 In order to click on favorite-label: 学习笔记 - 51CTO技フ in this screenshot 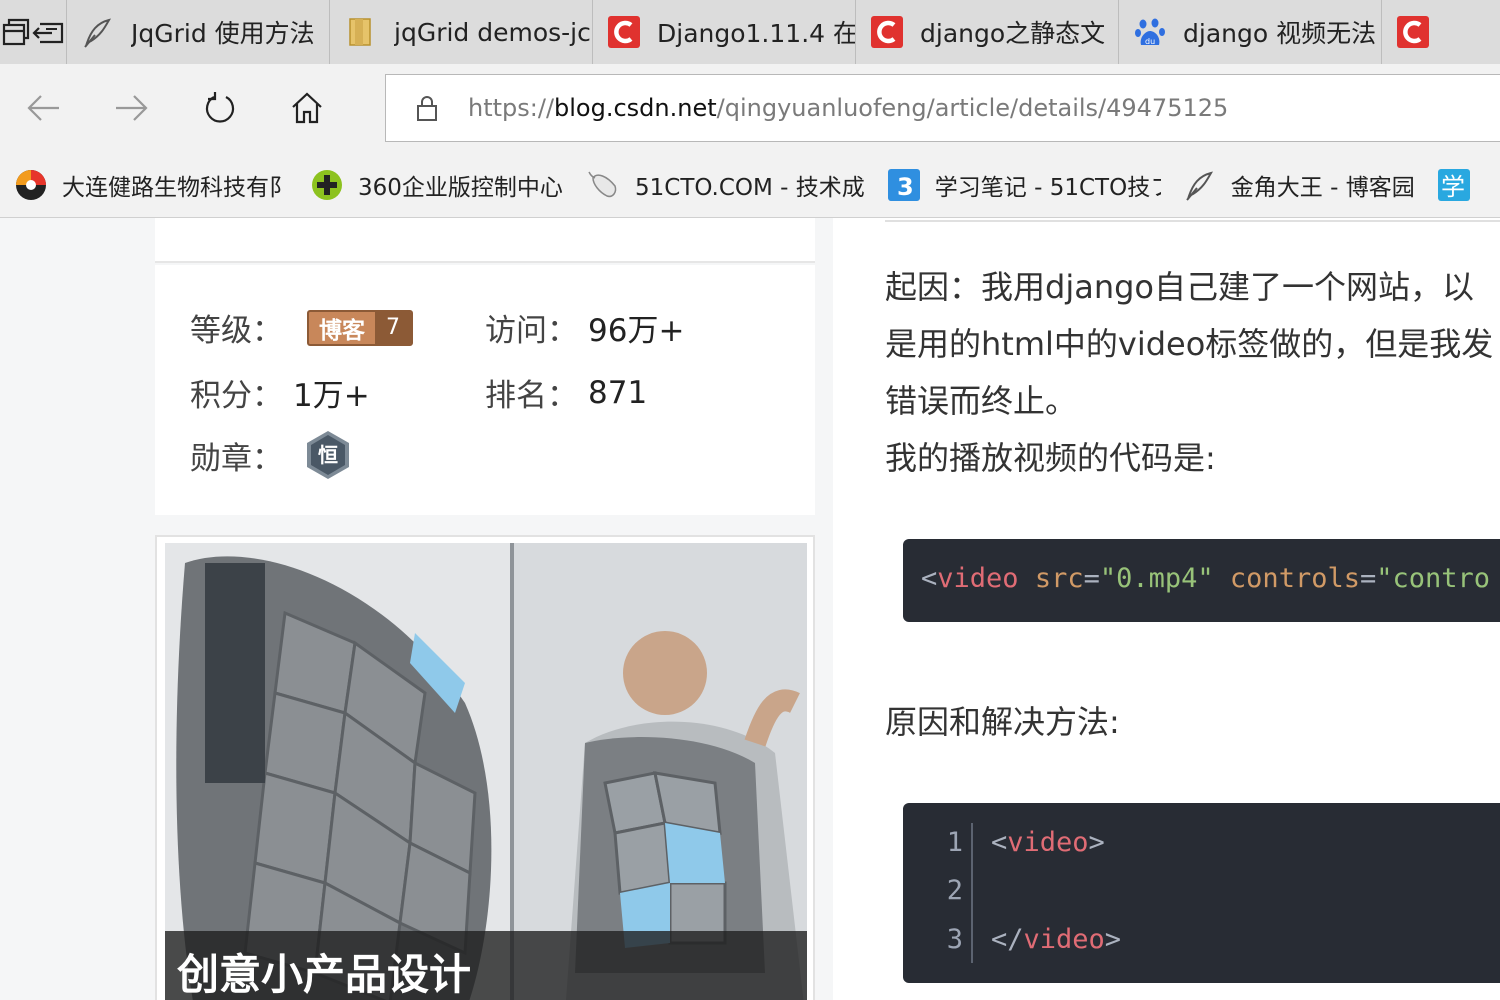, I will do `click(1047, 187)`.